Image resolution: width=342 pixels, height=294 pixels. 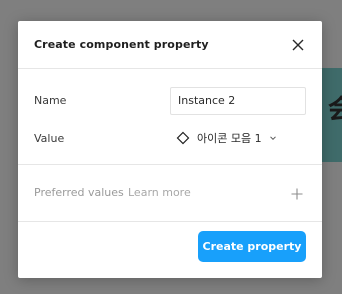 I want to click on name-label: Name, so click(x=50, y=100).